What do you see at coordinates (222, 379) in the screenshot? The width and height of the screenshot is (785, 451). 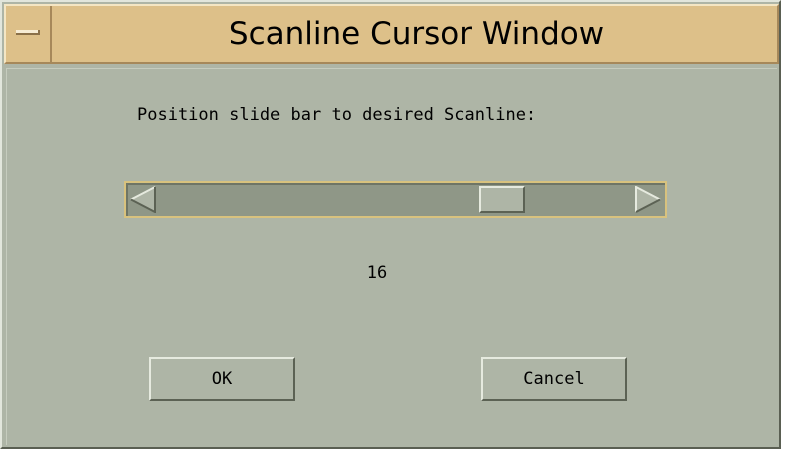 I see `ok-button: OK` at bounding box center [222, 379].